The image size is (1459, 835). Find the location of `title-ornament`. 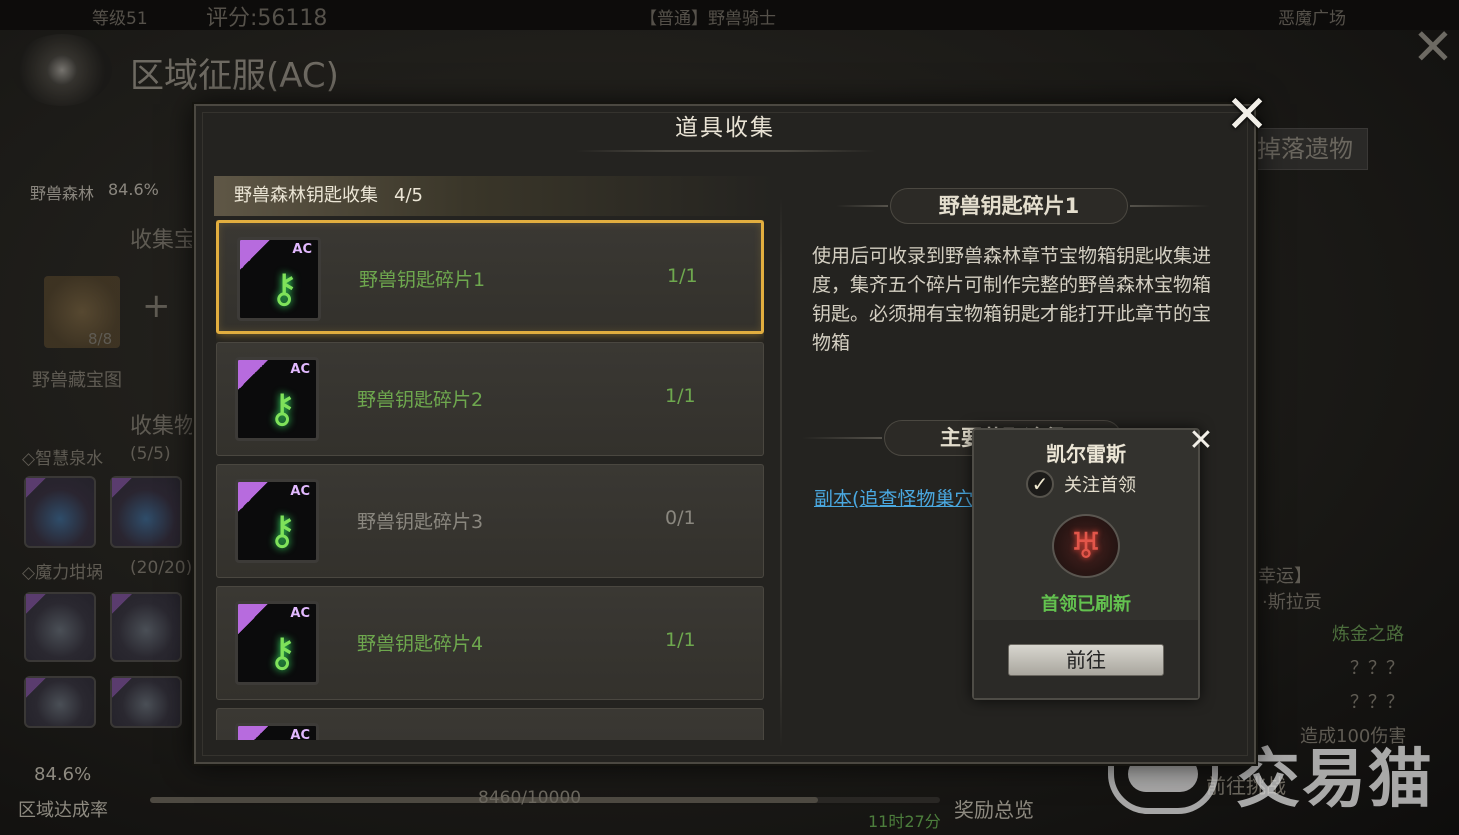

title-ornament is located at coordinates (726, 151).